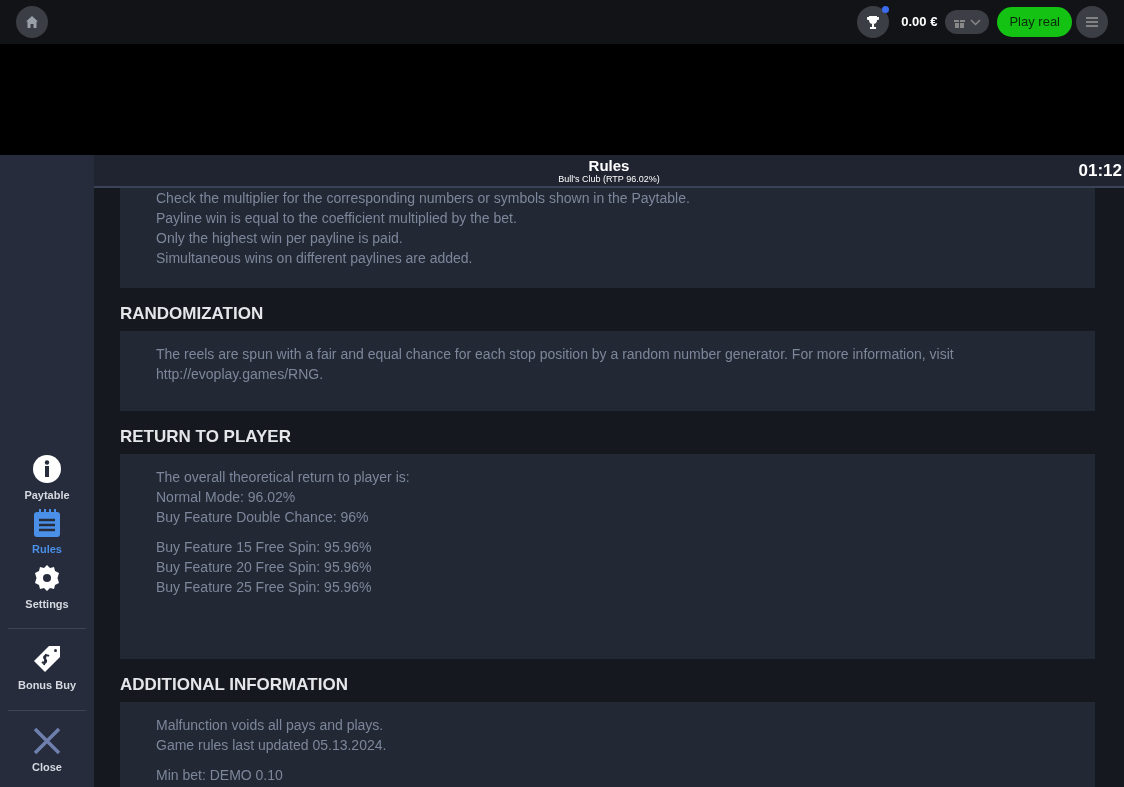 This screenshot has height=787, width=1124. Describe the element at coordinates (226, 497) in the screenshot. I see `rule-text: Normal Mode: 96.02%` at that location.